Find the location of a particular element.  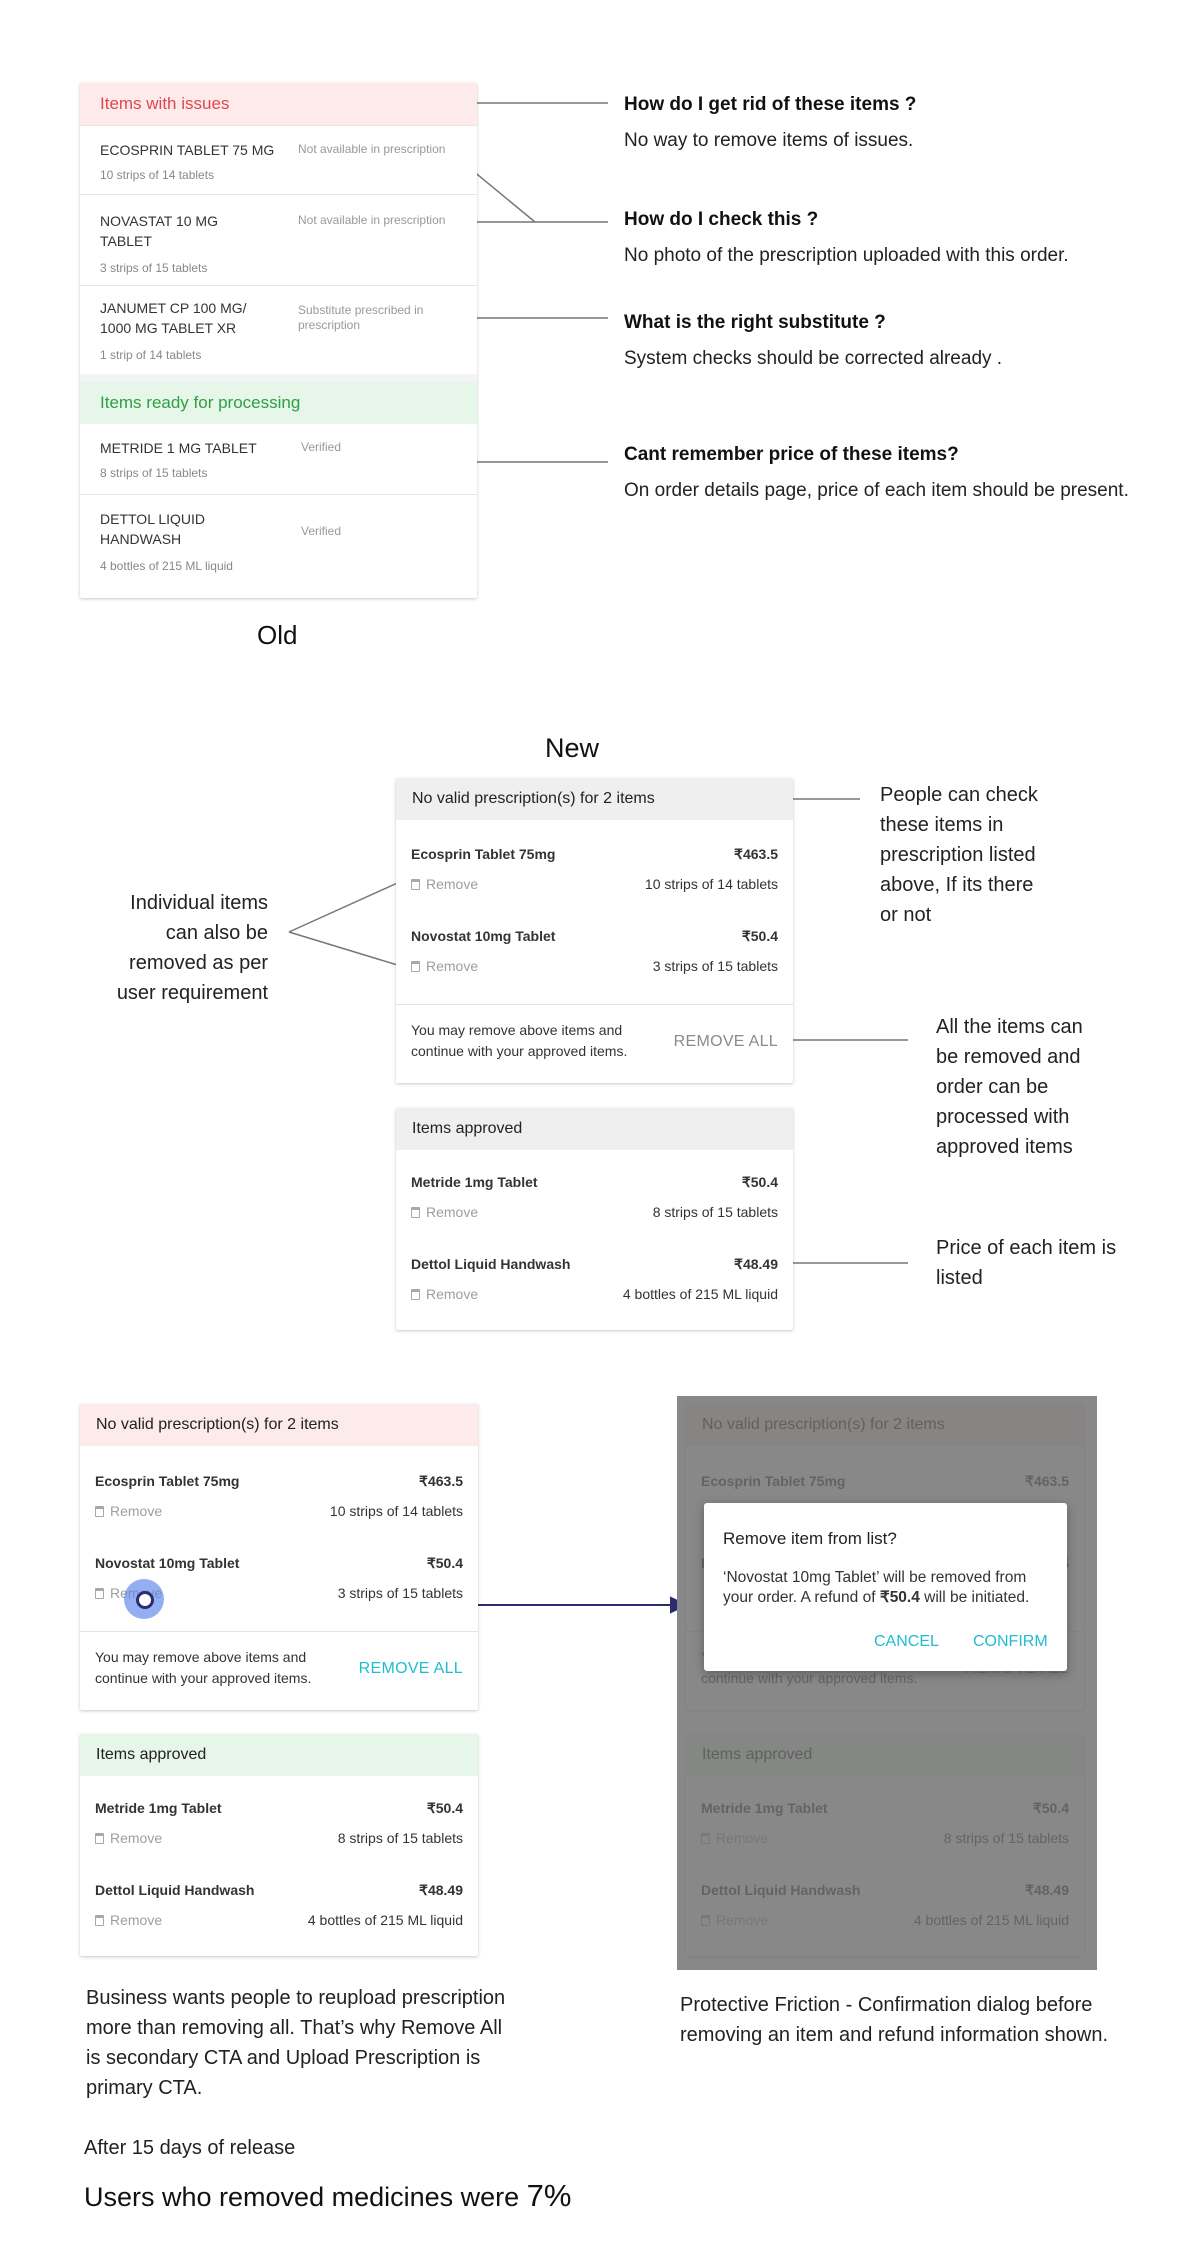

modal-overlay is located at coordinates (887, 1683).